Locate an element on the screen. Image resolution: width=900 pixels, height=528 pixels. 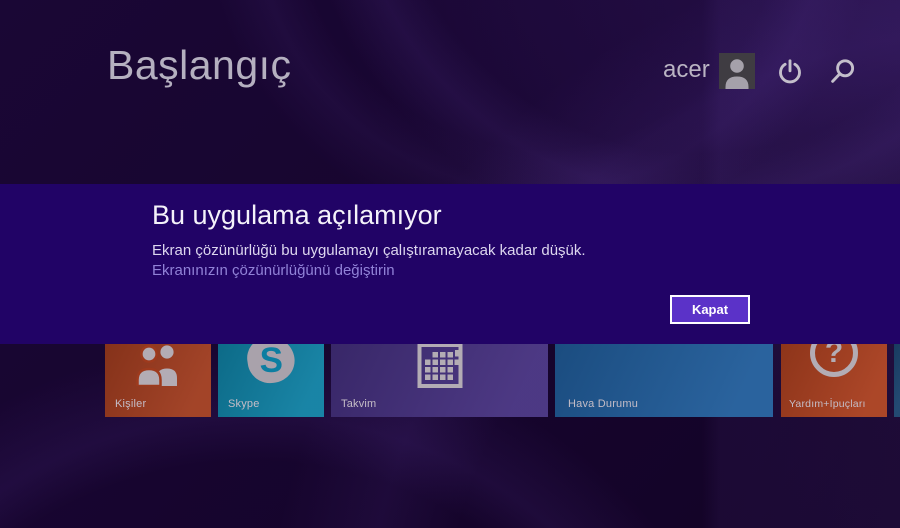
power-button is located at coordinates (790, 72).